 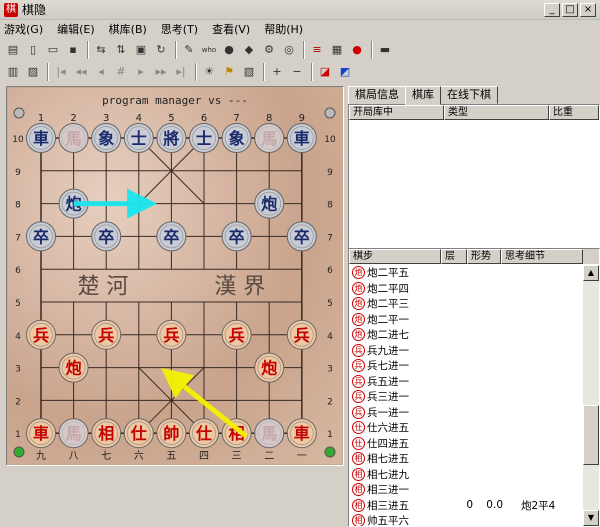 I want to click on new-game-icon: ▤, so click(x=13, y=50).